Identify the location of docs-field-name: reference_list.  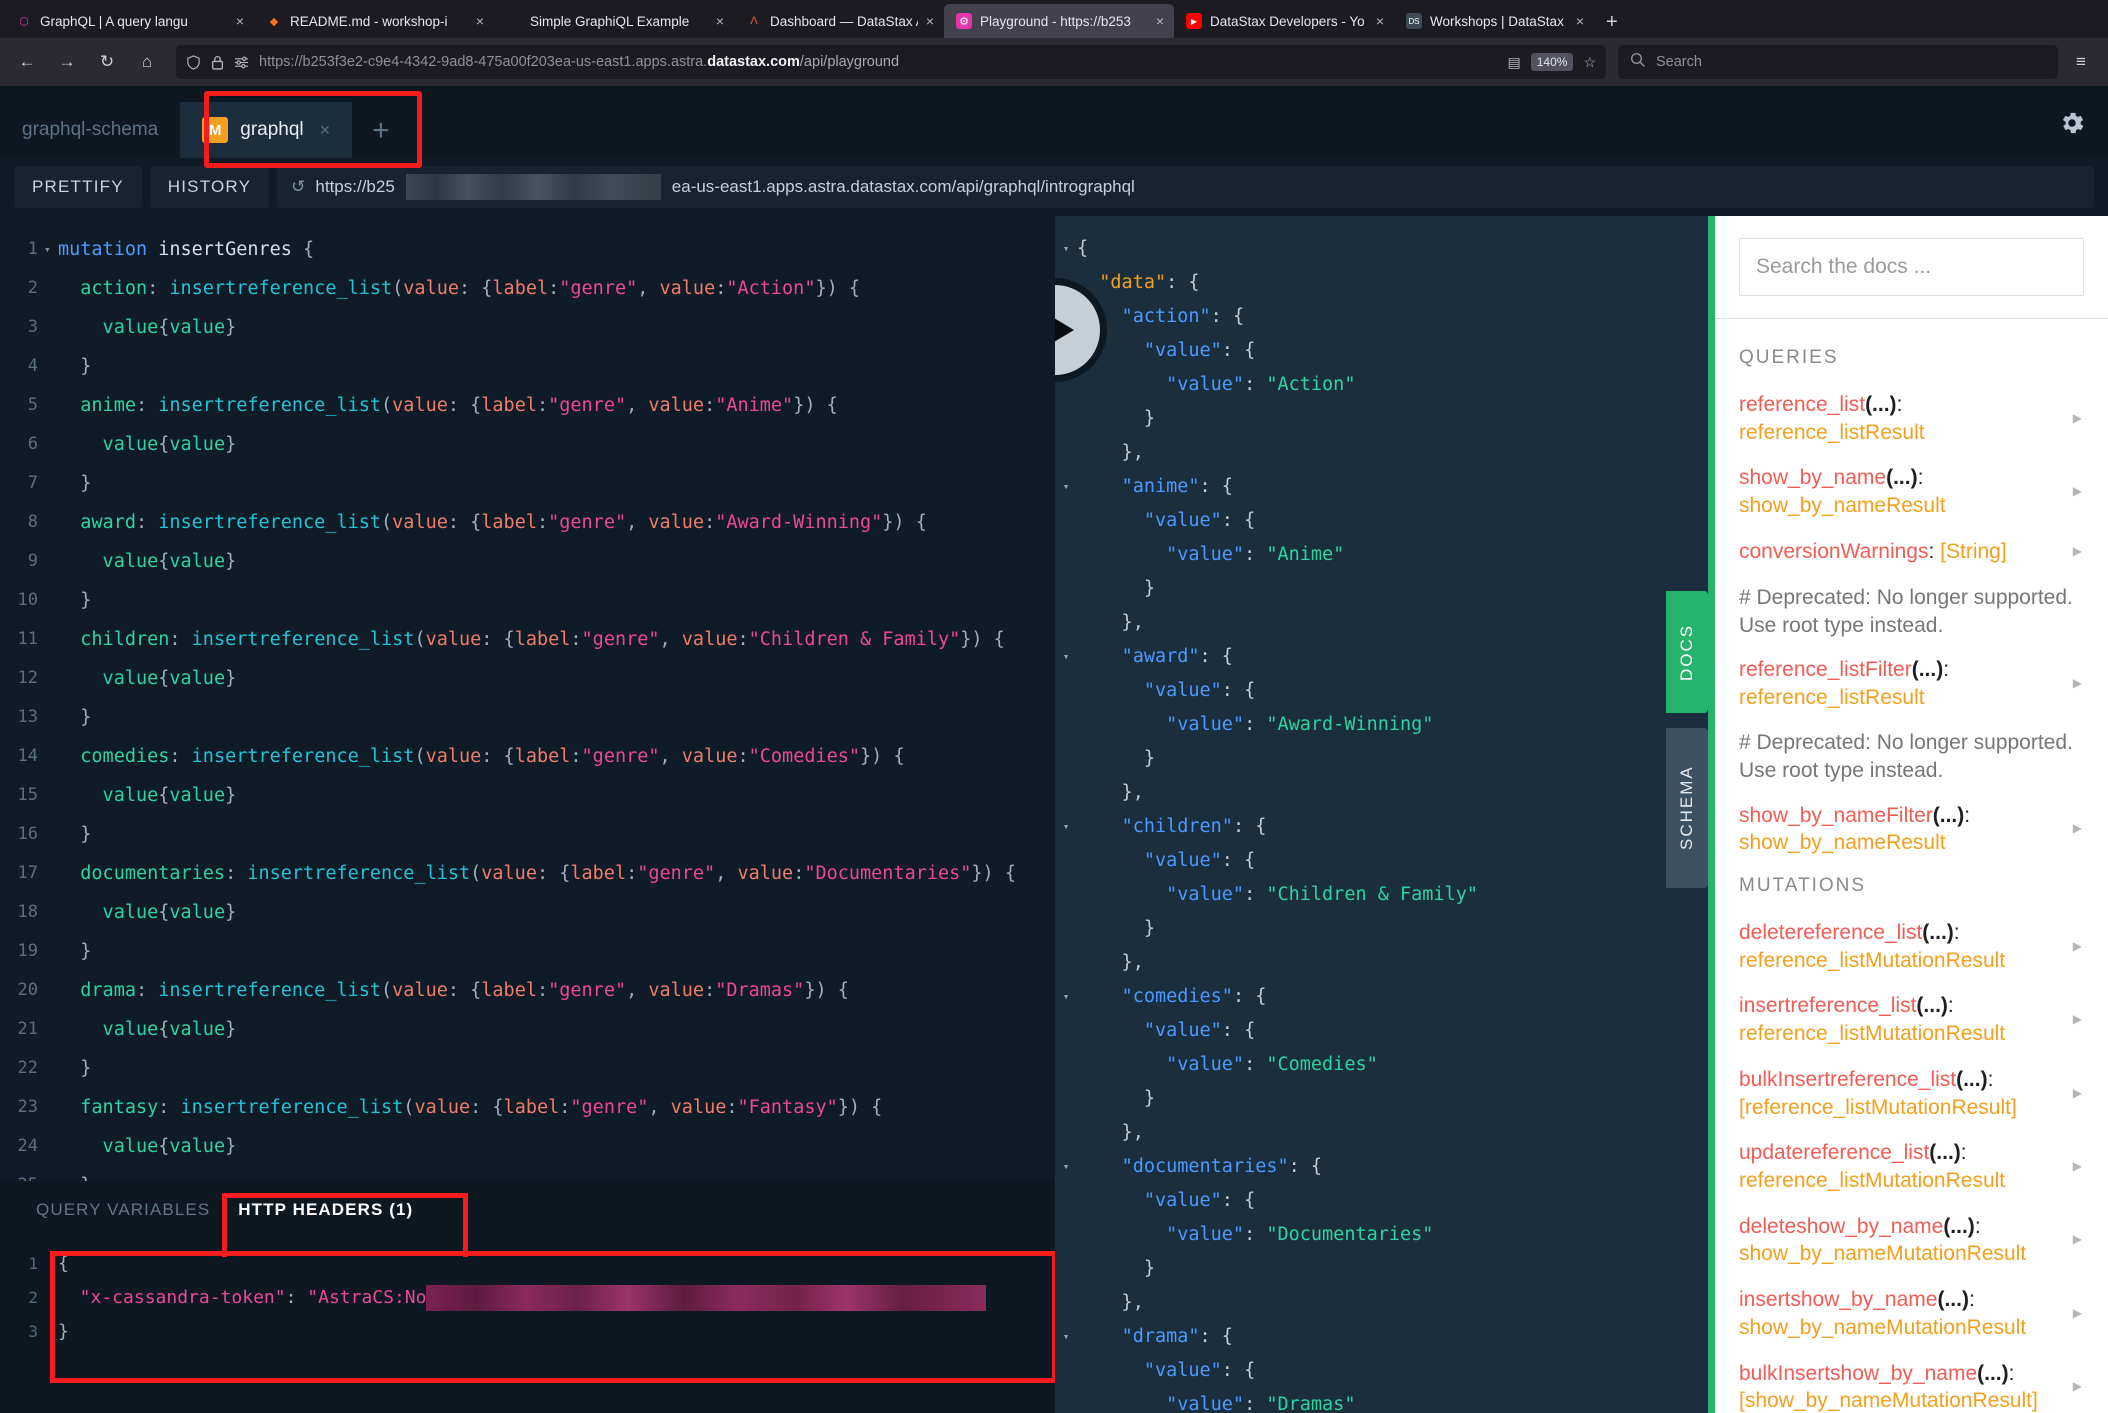
(1802, 404).